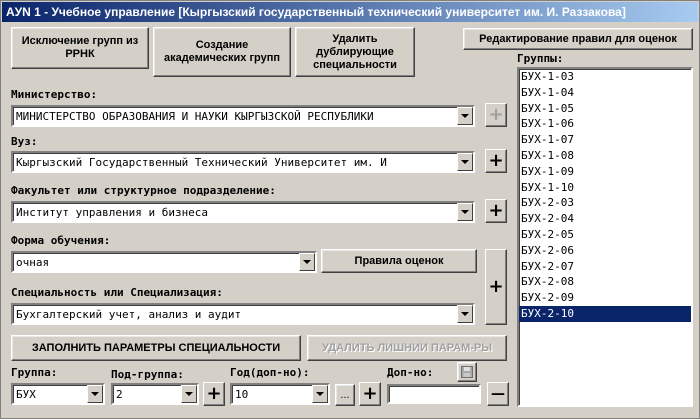  Describe the element at coordinates (605, 219) in the screenshot. I see `groups-list-item: БУХ-2-04` at that location.